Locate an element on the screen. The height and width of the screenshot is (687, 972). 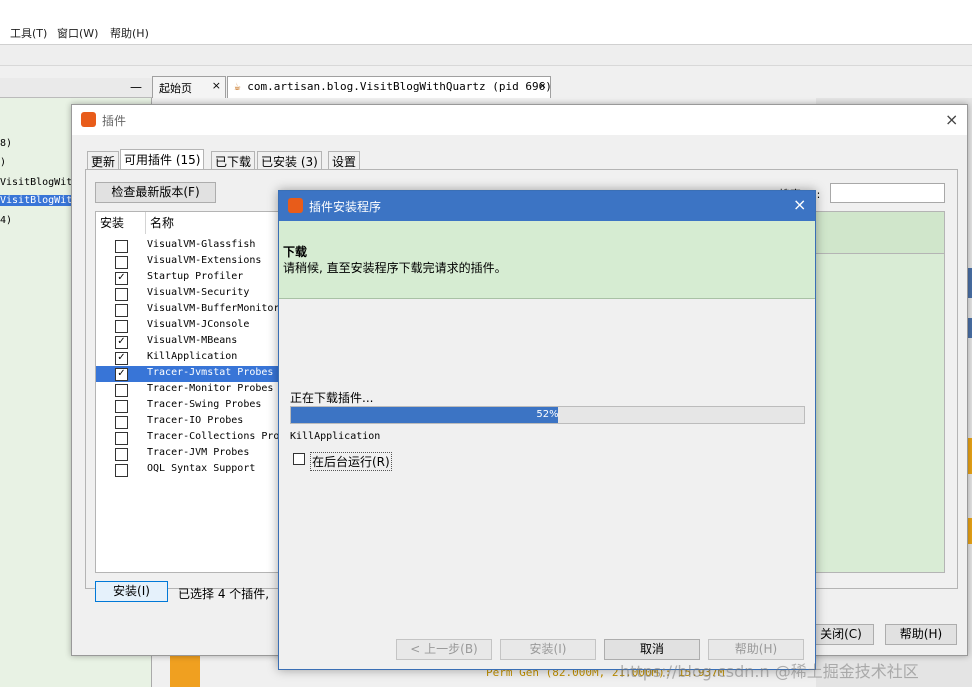
tab-updates: 更新 is located at coordinates (103, 160).